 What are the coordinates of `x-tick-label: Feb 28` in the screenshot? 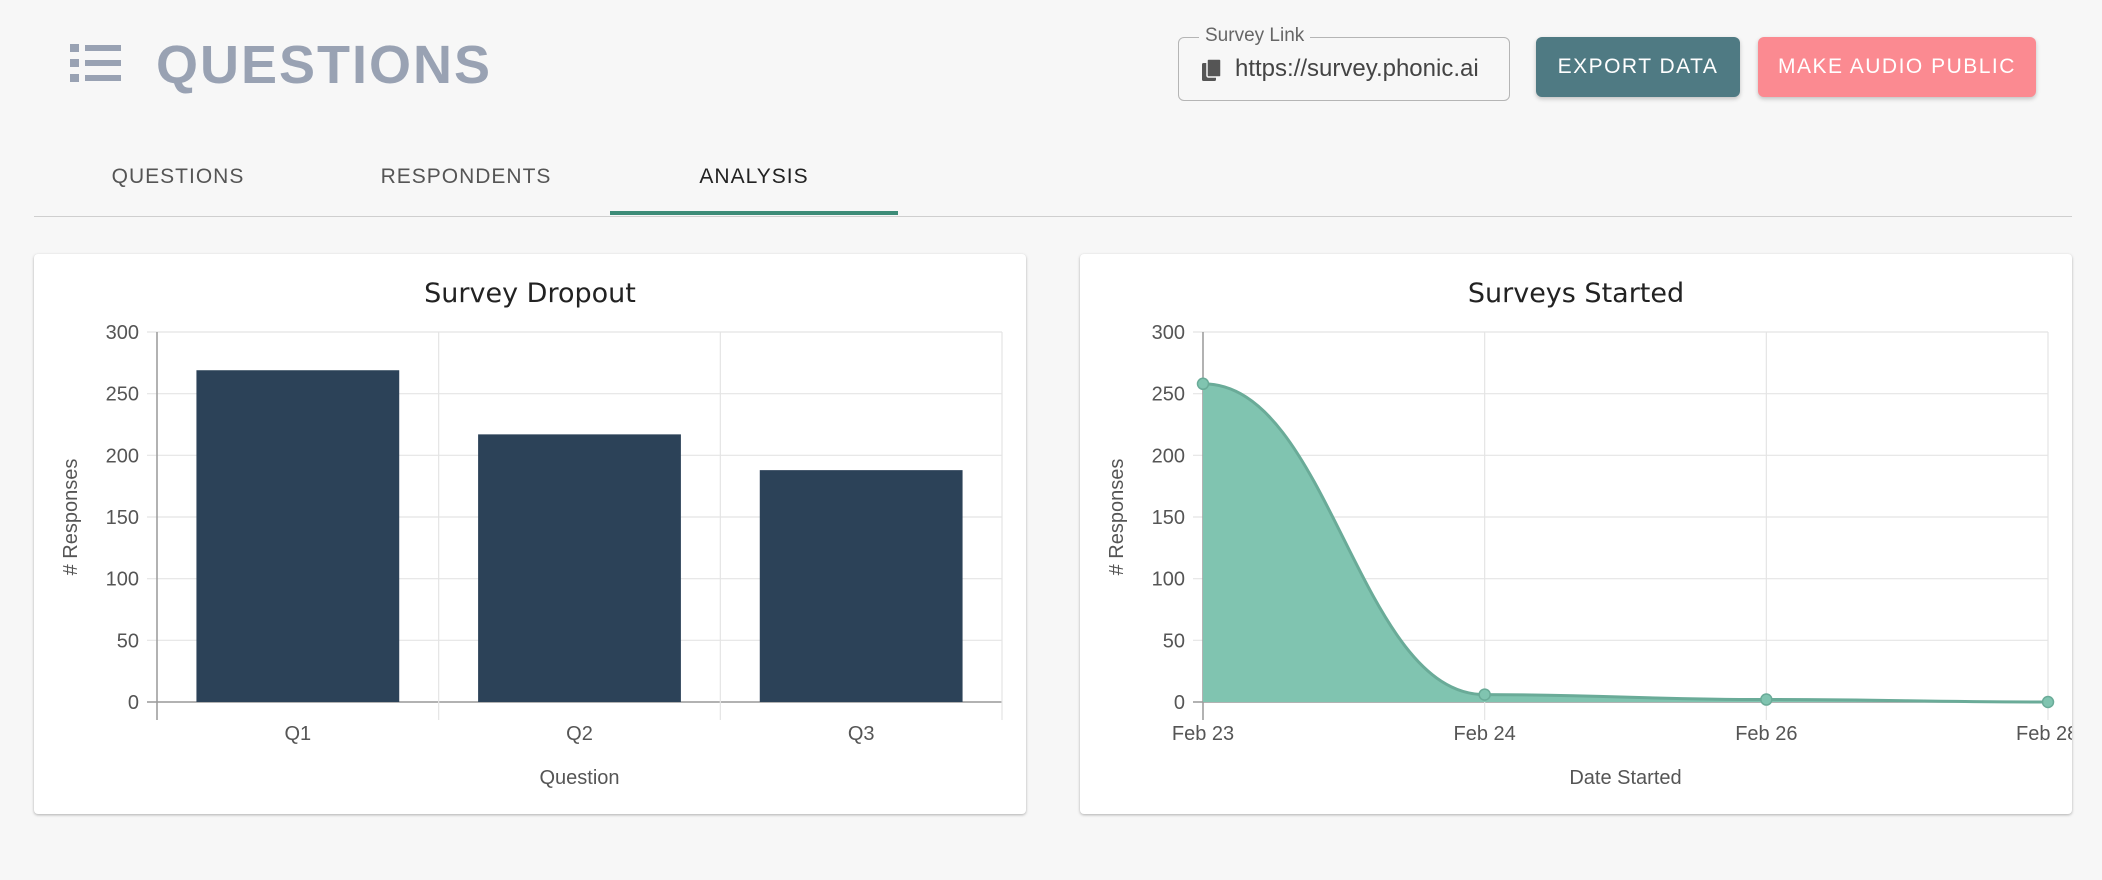 It's located at (2044, 734).